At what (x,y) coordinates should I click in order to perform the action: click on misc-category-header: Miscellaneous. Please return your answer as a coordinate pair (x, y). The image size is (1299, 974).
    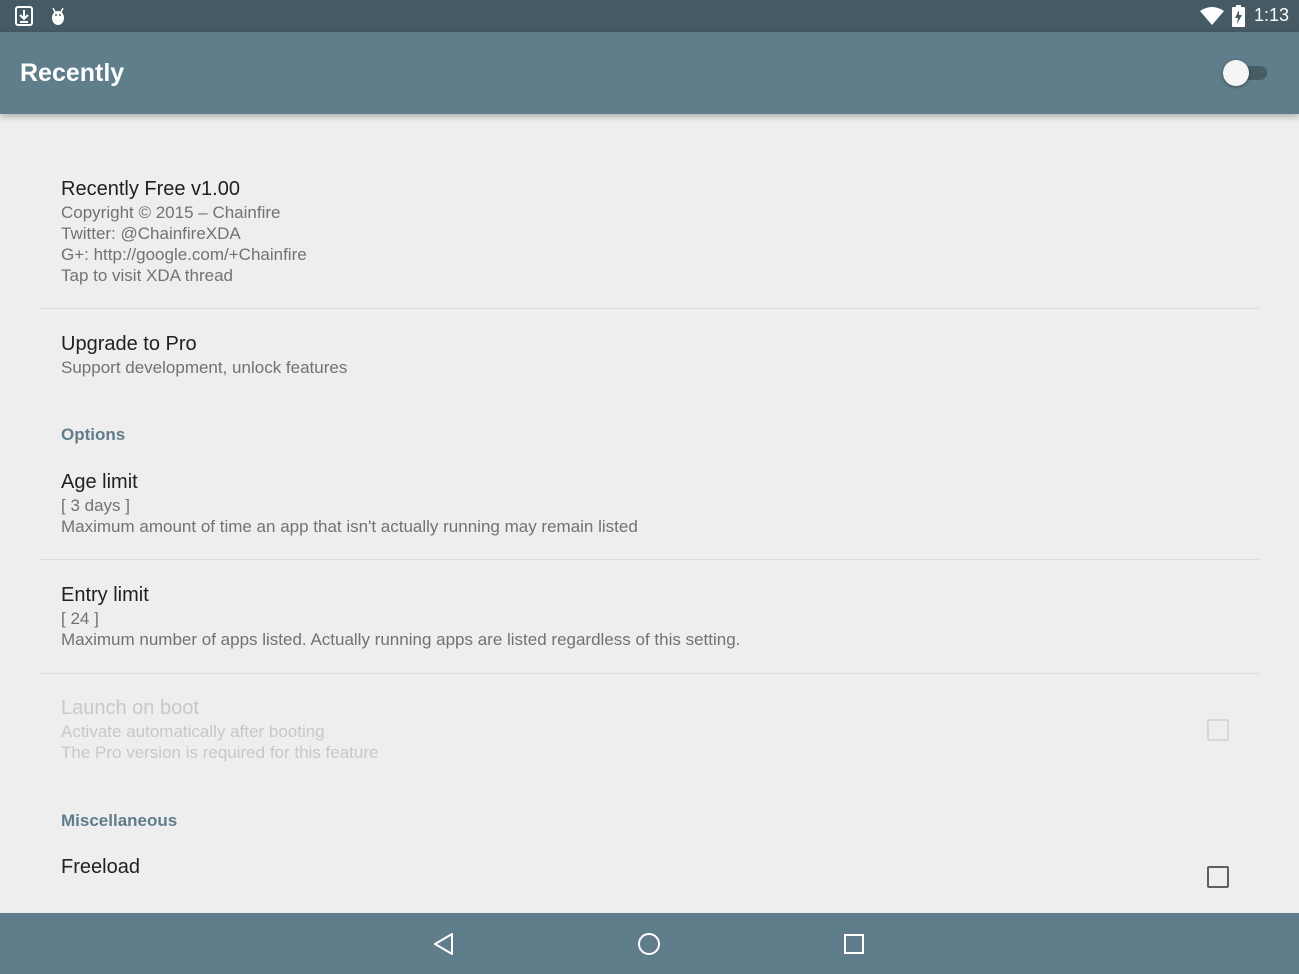
    Looking at the image, I should click on (119, 820).